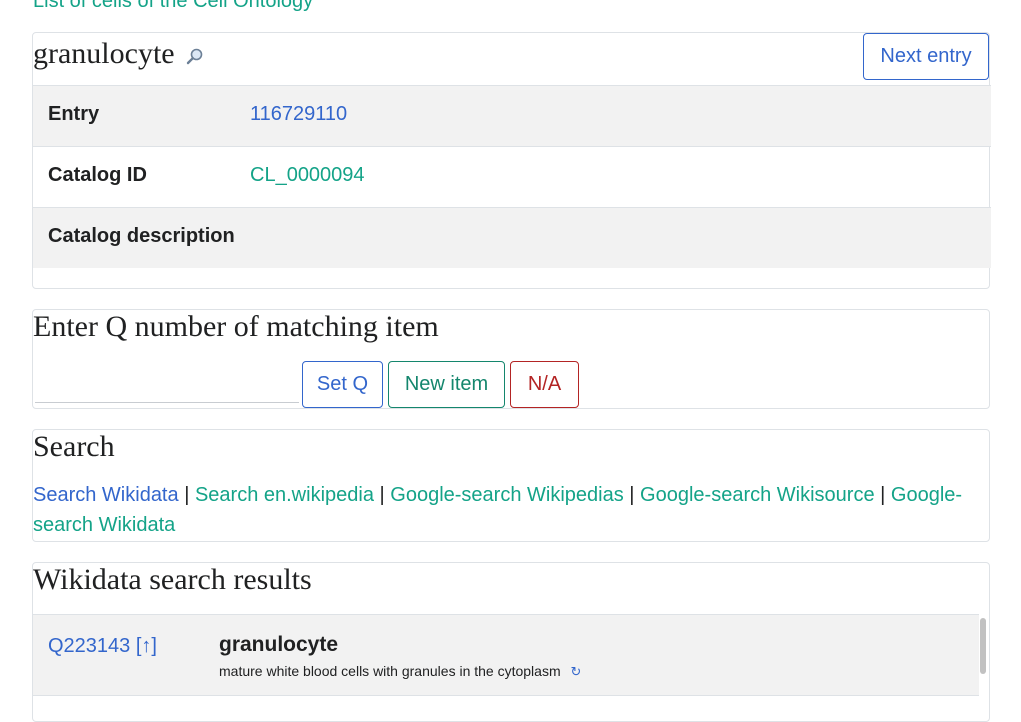 Image resolution: width=1021 pixels, height=722 pixels. Describe the element at coordinates (512, 237) in the screenshot. I see `catalog-description-row: Catalog description` at that location.